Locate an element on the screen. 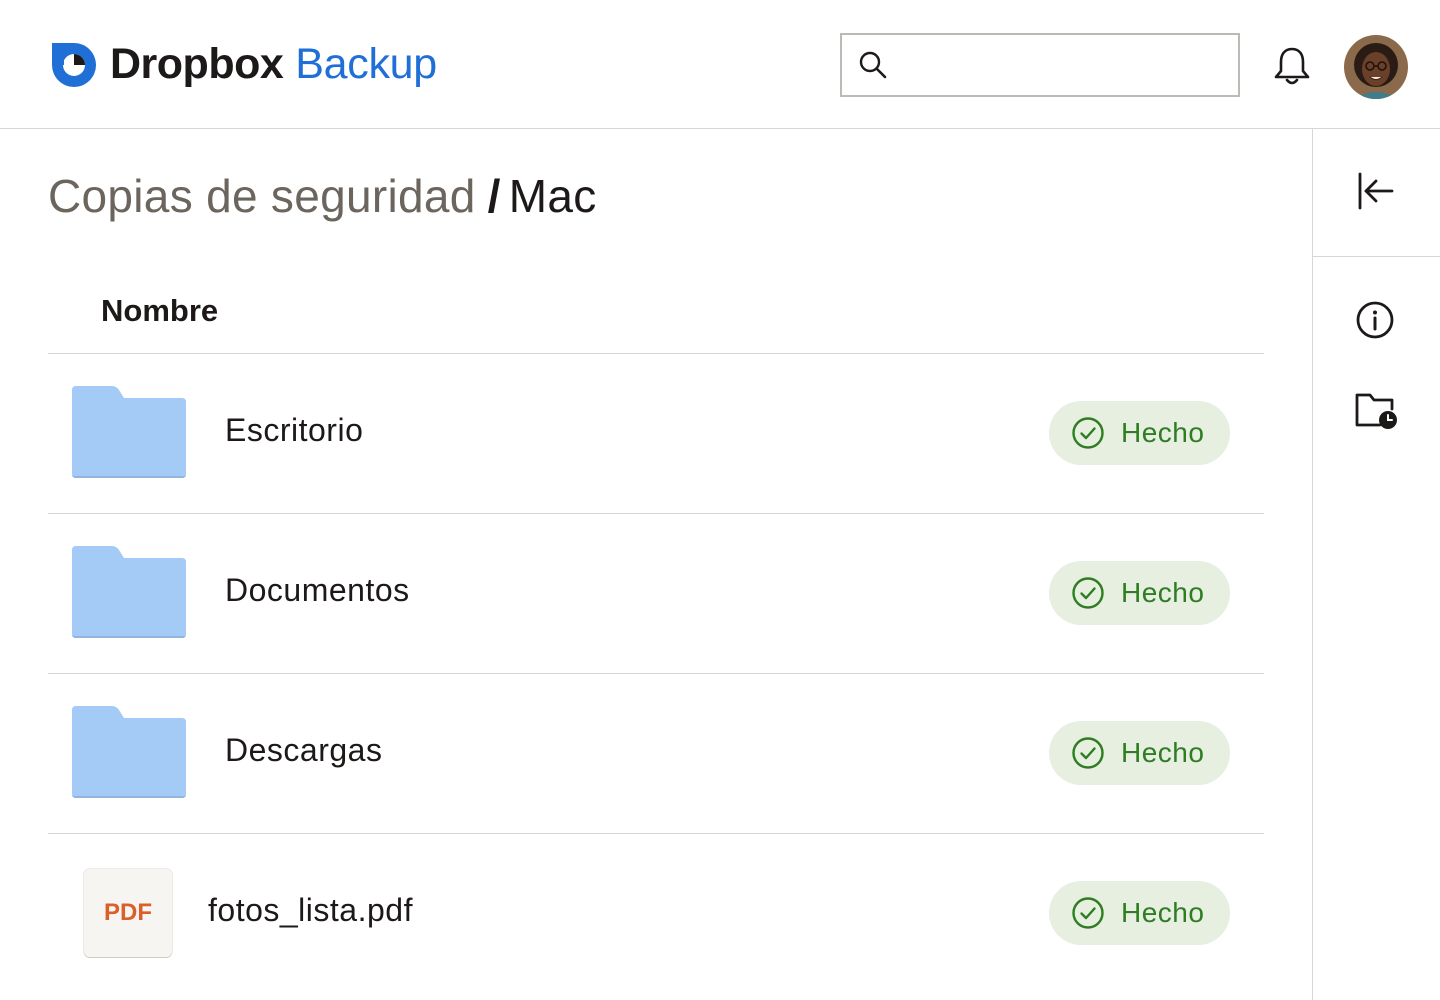  search-input is located at coordinates (1060, 66).